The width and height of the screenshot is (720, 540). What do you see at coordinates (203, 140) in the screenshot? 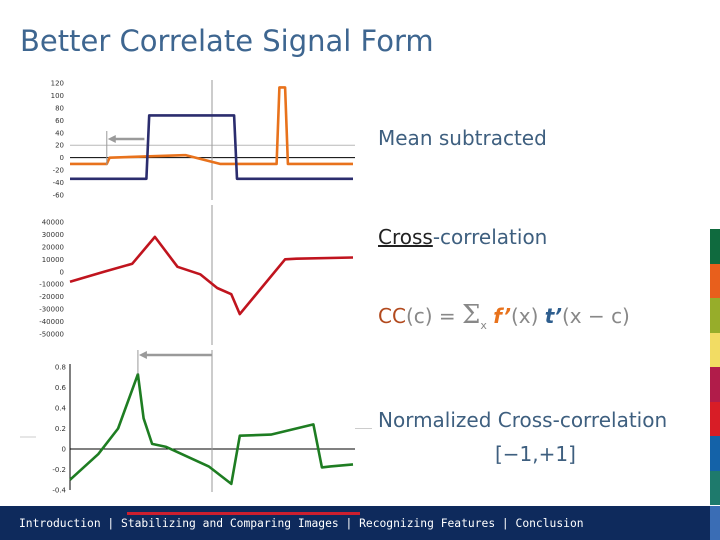
I see `chart-mean-subtracted: 120 100 80 60 40 20 0 -20 -40 -60` at bounding box center [203, 140].